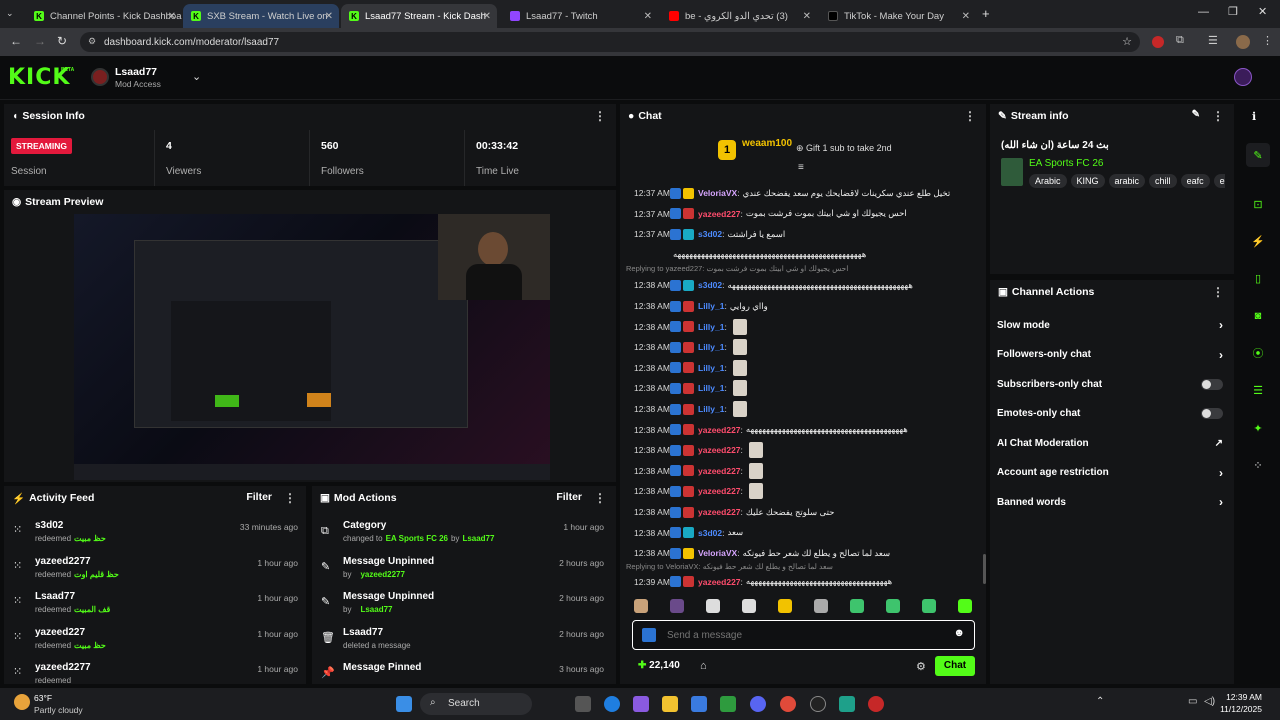 The image size is (1280, 720). I want to click on bookmark-star-icon: ☆, so click(1127, 41).